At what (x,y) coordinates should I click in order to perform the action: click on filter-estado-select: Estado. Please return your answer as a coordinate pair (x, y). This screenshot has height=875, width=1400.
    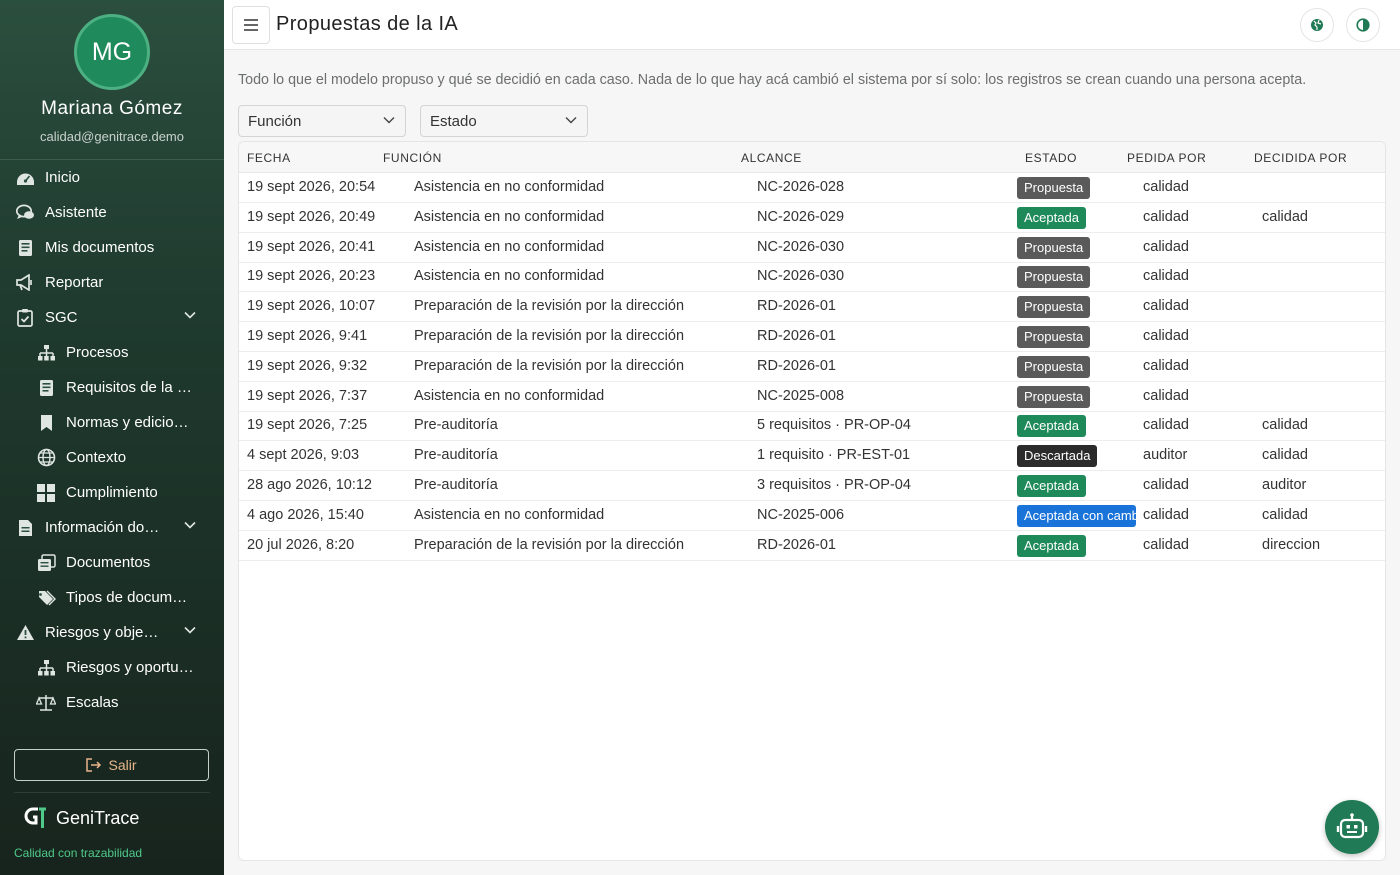
    Looking at the image, I should click on (504, 121).